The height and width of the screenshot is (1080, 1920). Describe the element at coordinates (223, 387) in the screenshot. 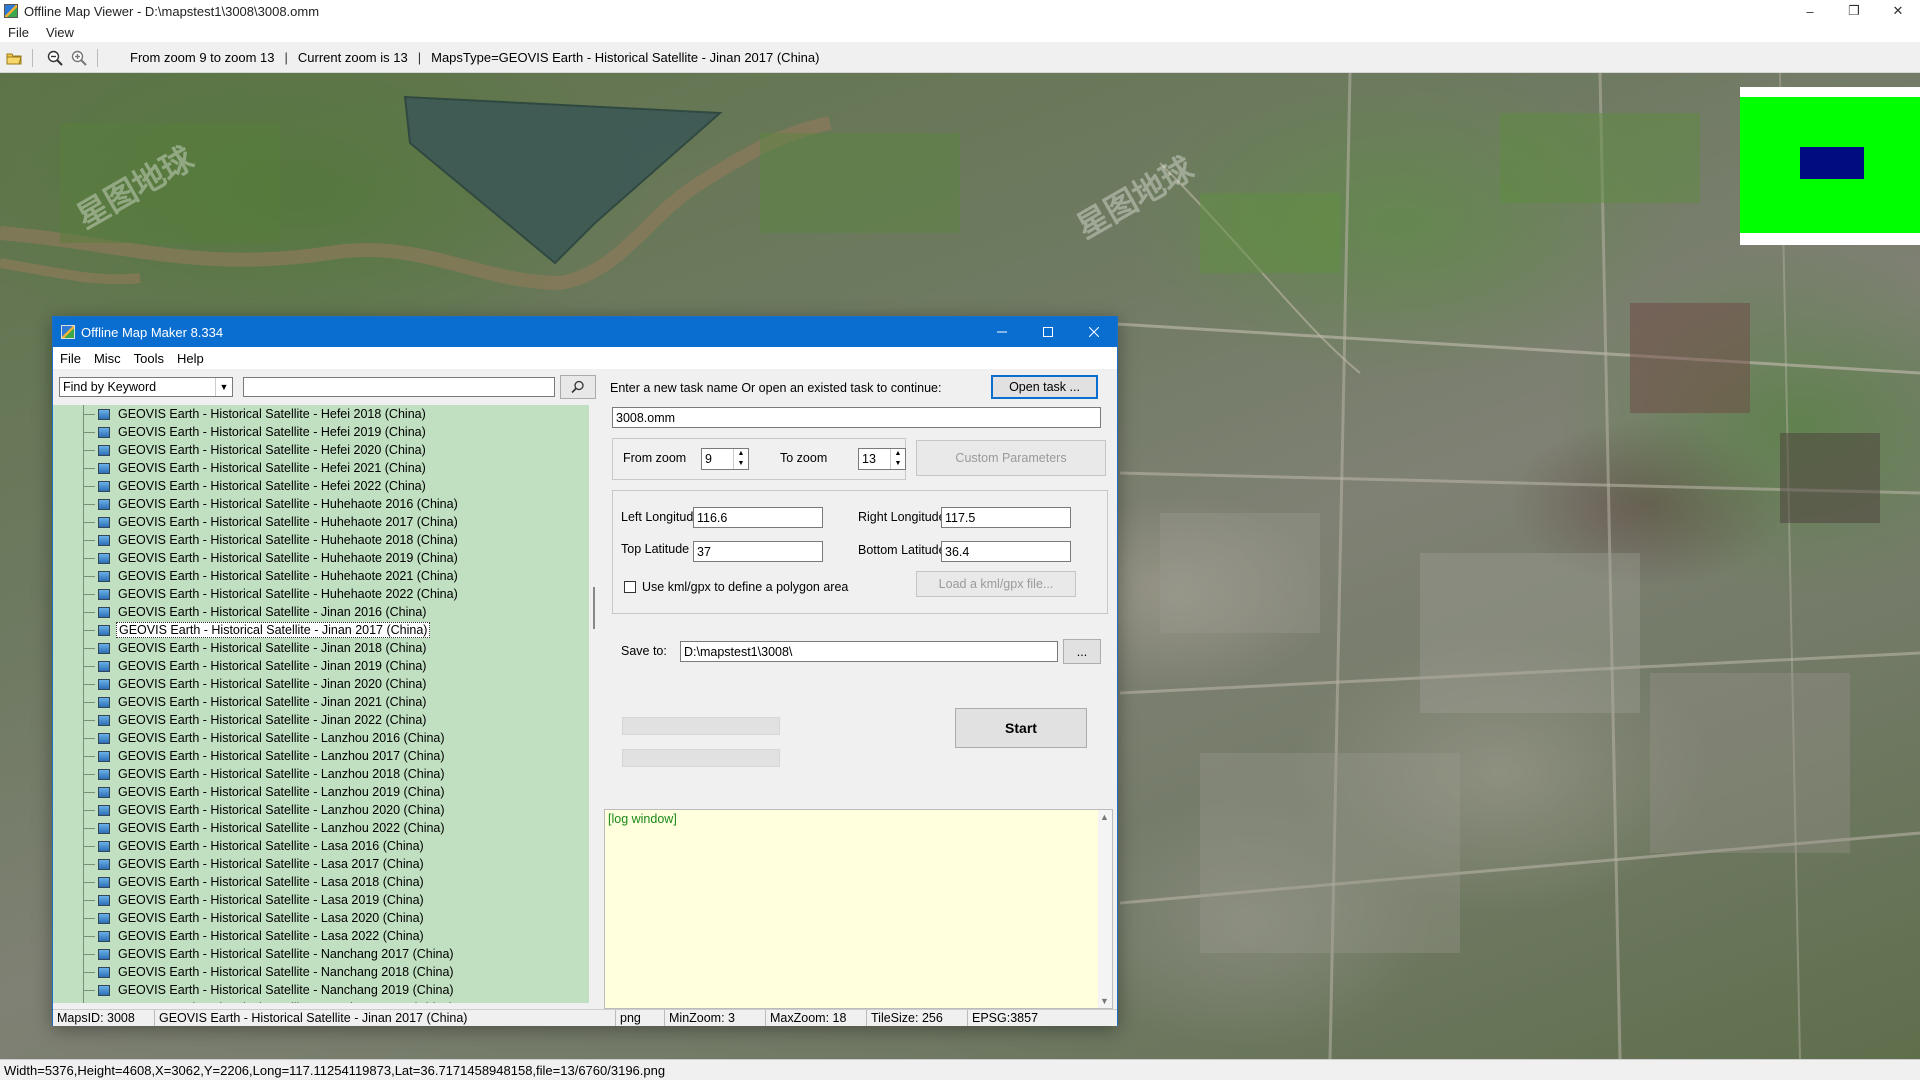

I see `chevron-down-icon: ▼` at that location.